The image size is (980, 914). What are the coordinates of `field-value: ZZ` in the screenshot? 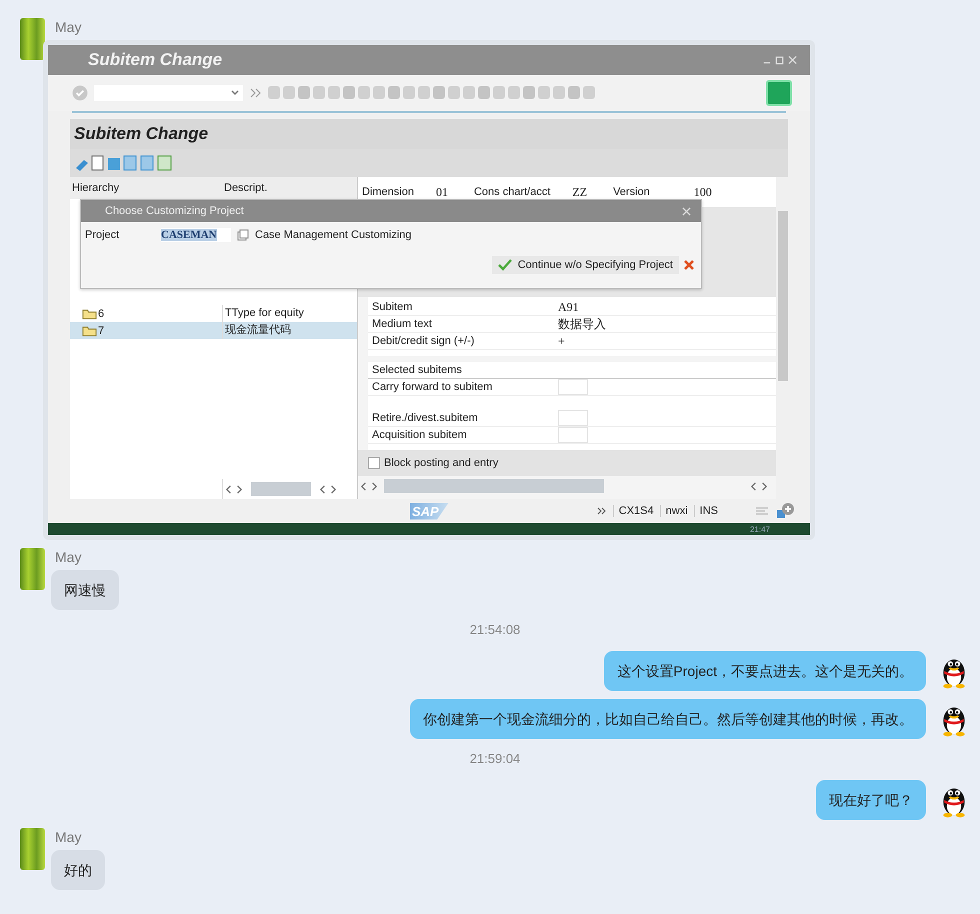 It's located at (580, 192).